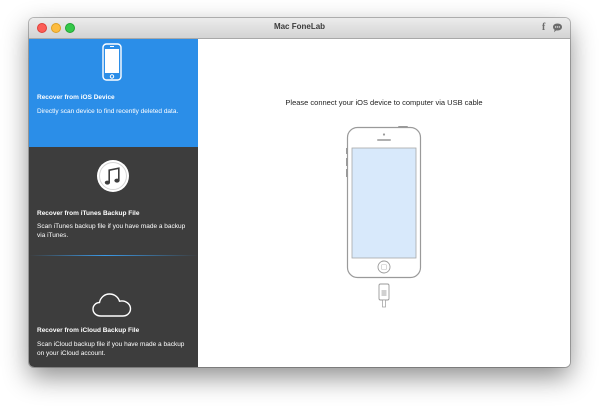 This screenshot has height=407, width=600. What do you see at coordinates (88, 330) in the screenshot?
I see `sidebar-item-title: Recover from iCloud Backup File` at bounding box center [88, 330].